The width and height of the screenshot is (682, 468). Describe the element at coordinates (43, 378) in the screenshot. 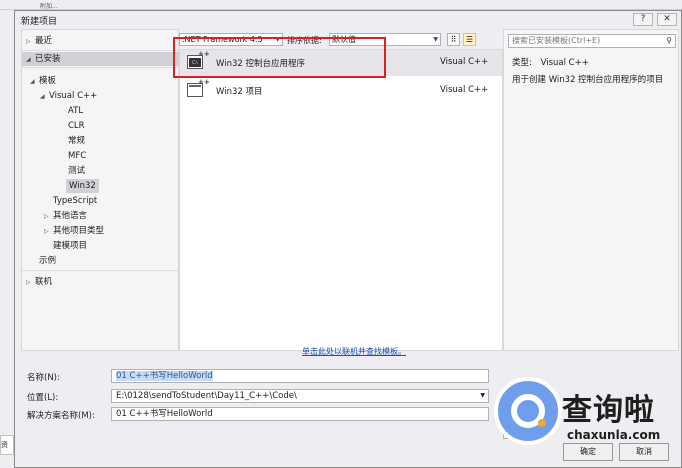

I see `name-label: 名称(N):` at that location.